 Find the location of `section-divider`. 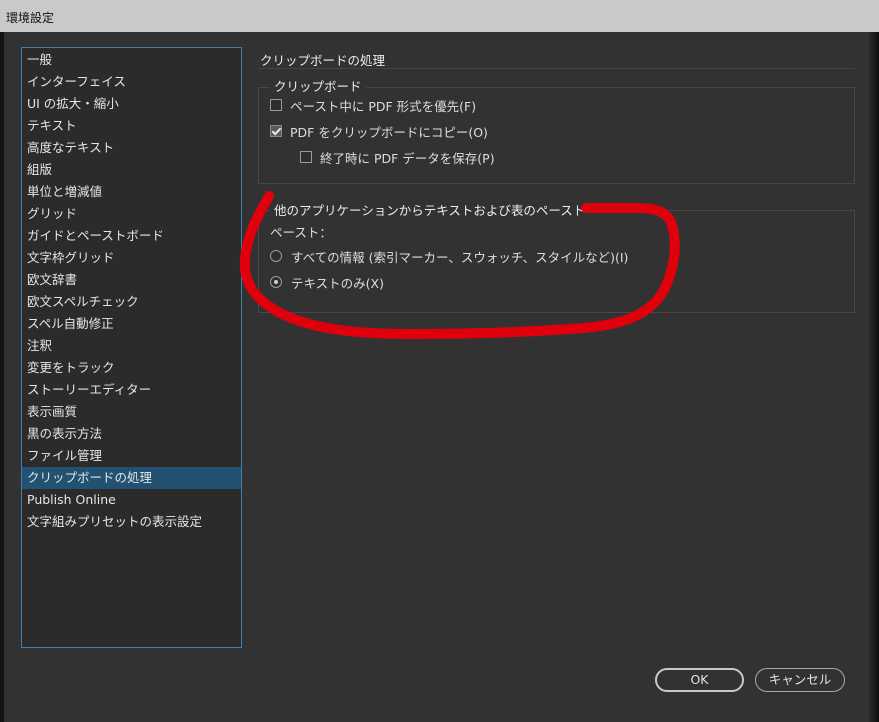

section-divider is located at coordinates (556, 68).